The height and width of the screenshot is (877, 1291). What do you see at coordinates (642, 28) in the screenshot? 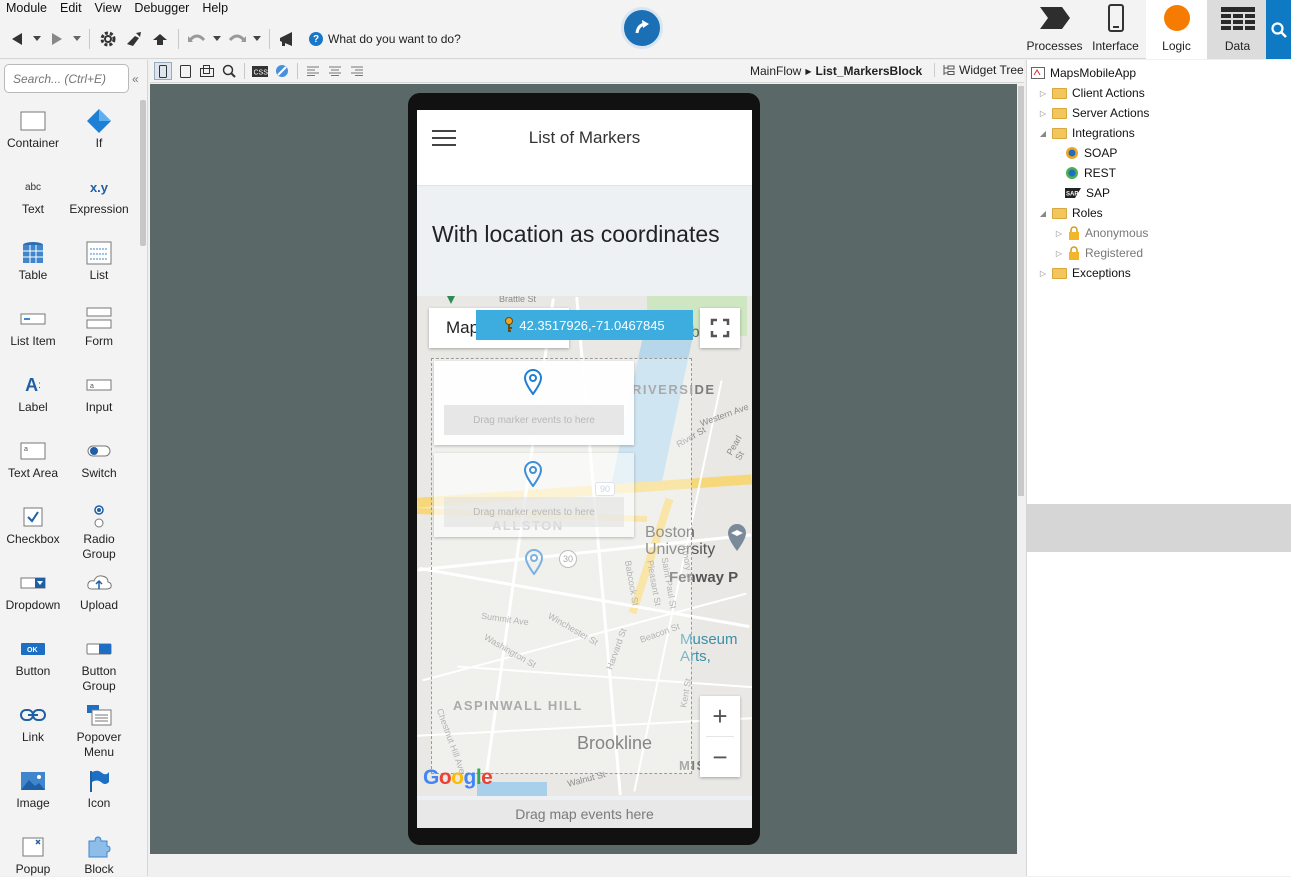
I see `publish-button` at bounding box center [642, 28].